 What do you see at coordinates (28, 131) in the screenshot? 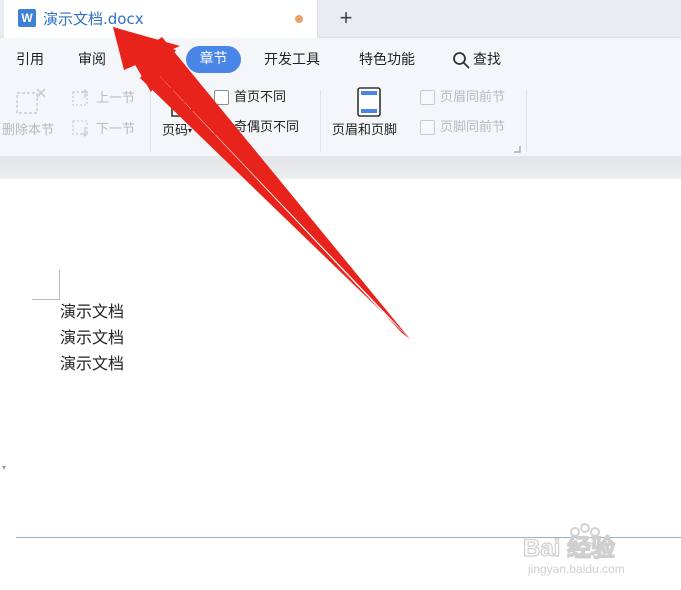
I see `delete-section-button: 删除本节` at bounding box center [28, 131].